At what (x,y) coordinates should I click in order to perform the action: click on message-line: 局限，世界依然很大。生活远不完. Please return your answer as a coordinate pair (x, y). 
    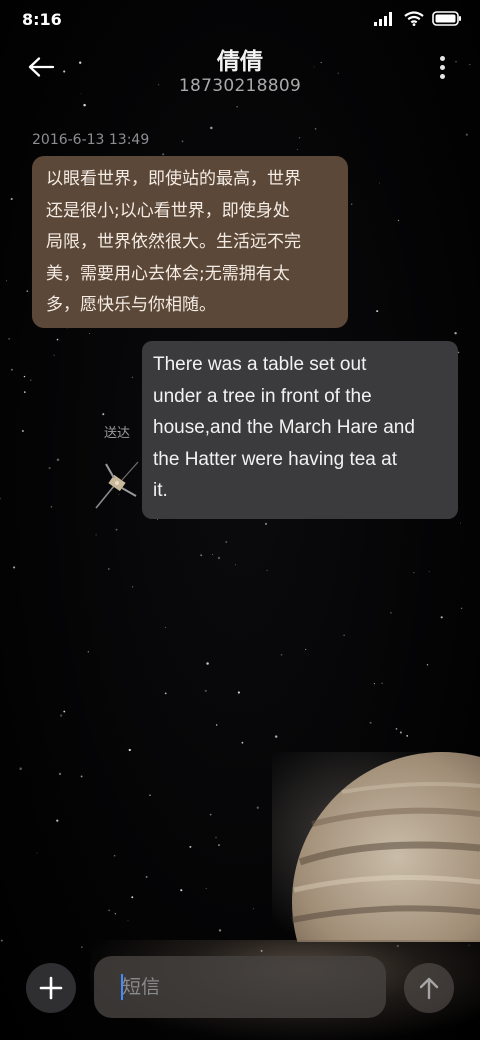
    Looking at the image, I should click on (173, 242).